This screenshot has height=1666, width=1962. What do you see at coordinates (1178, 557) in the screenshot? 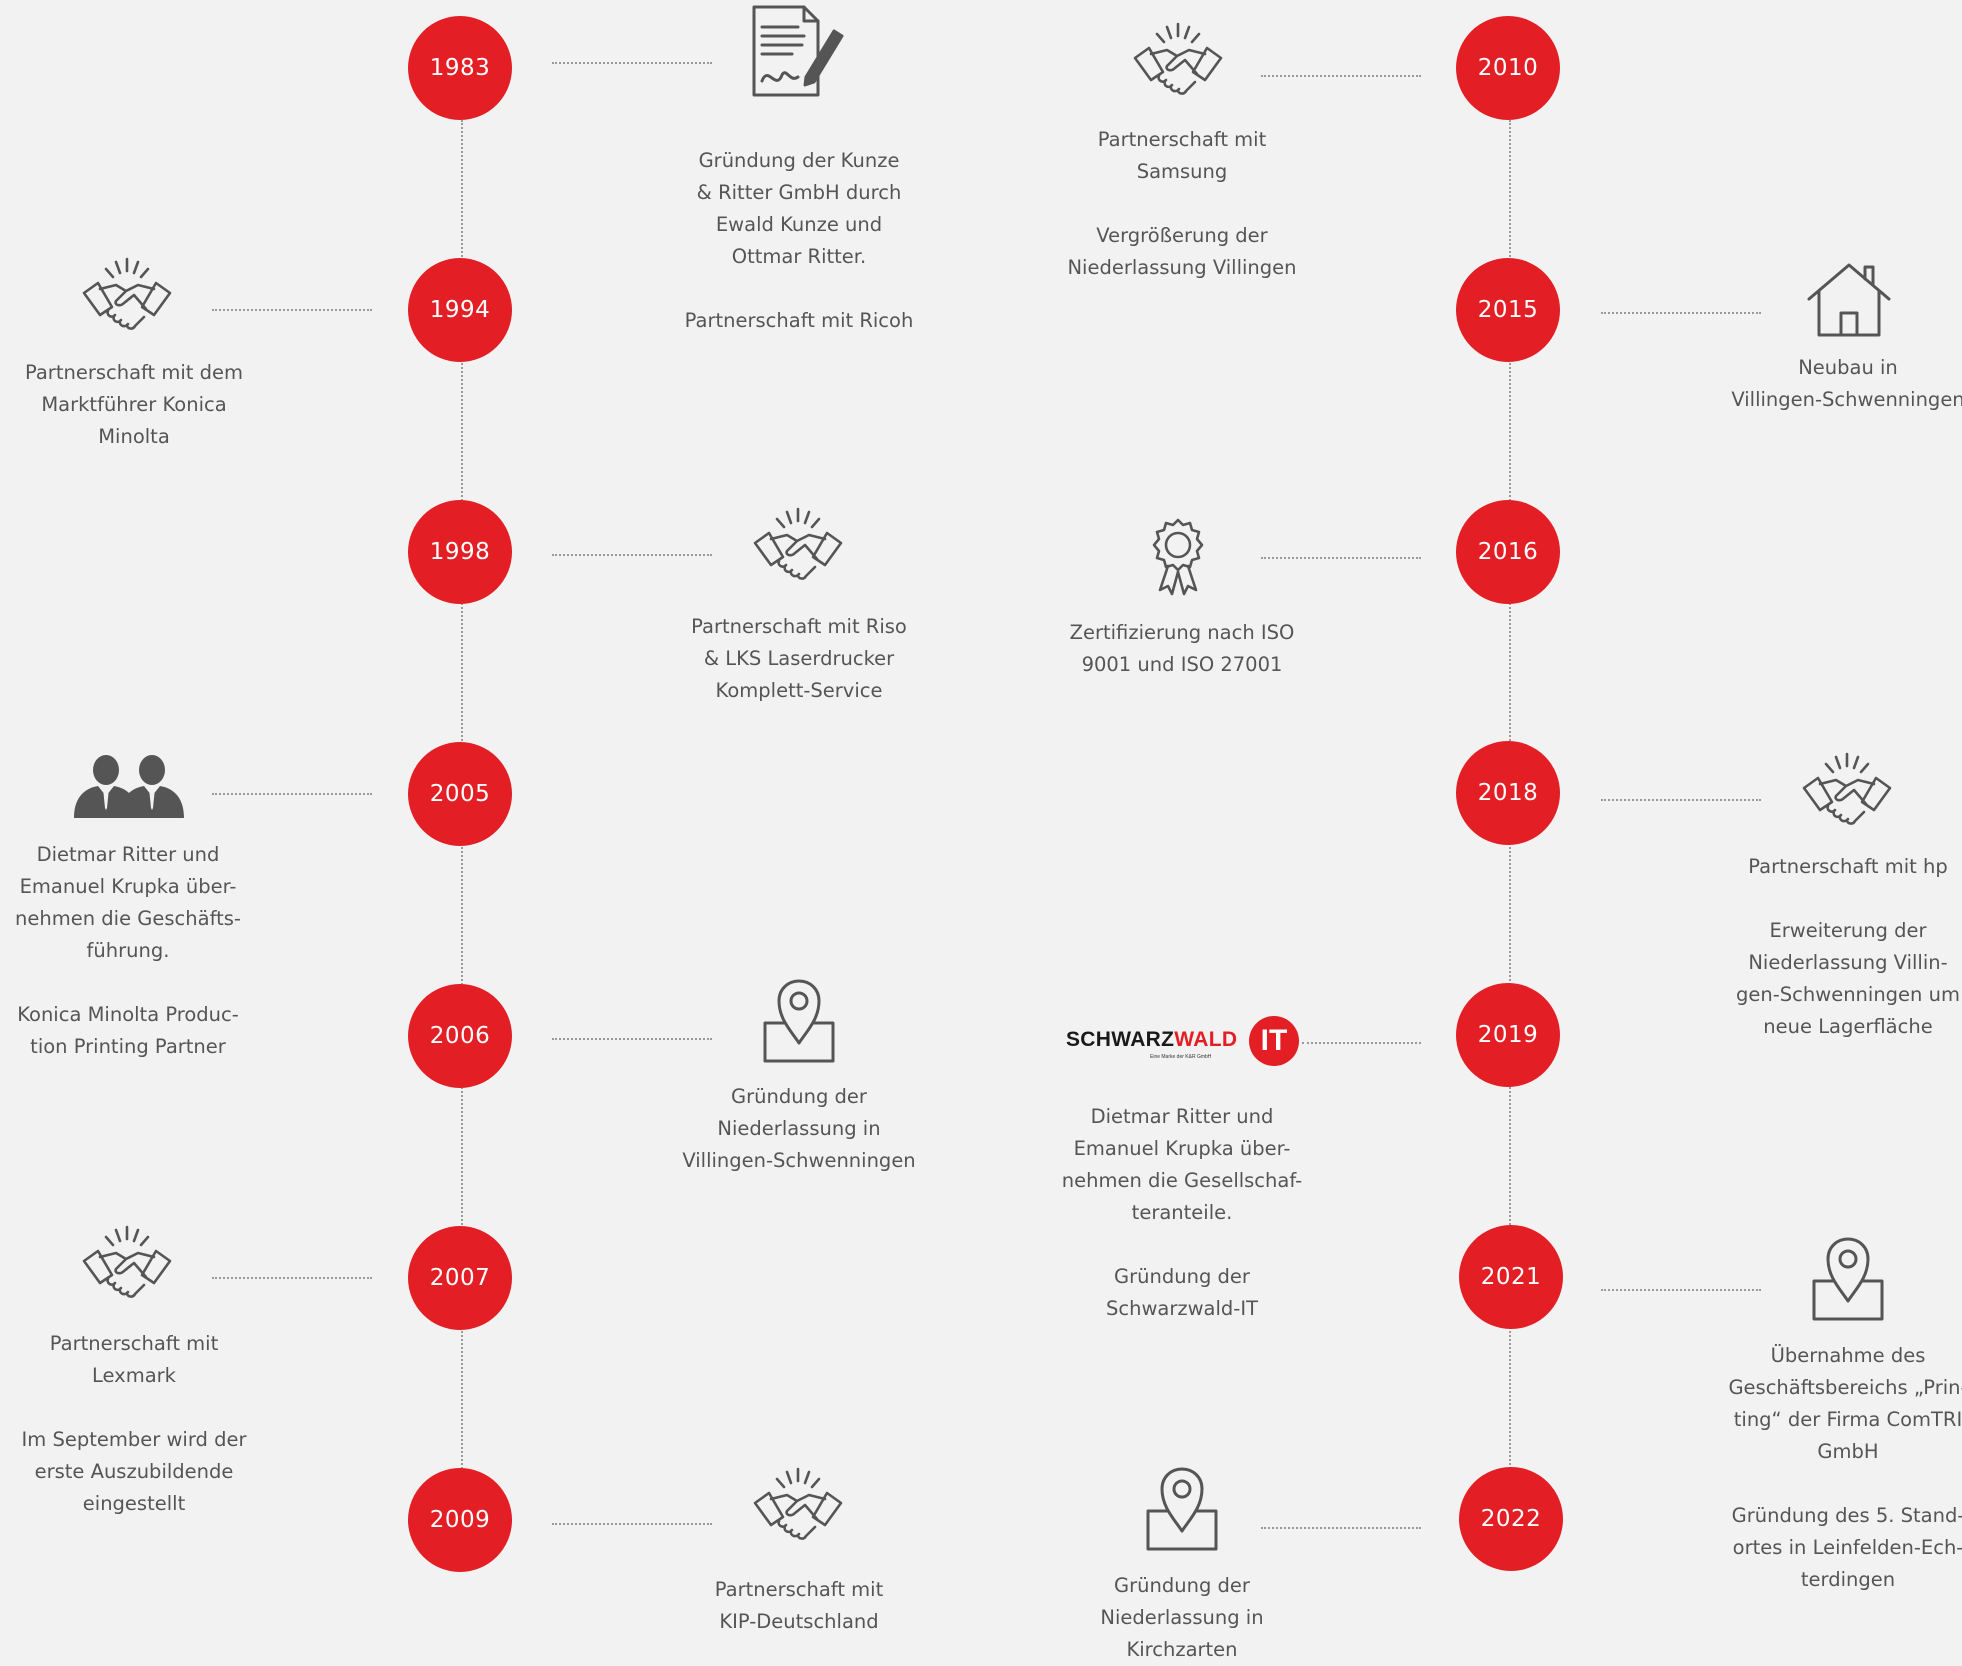
I see `certificate-rosette-icon` at bounding box center [1178, 557].